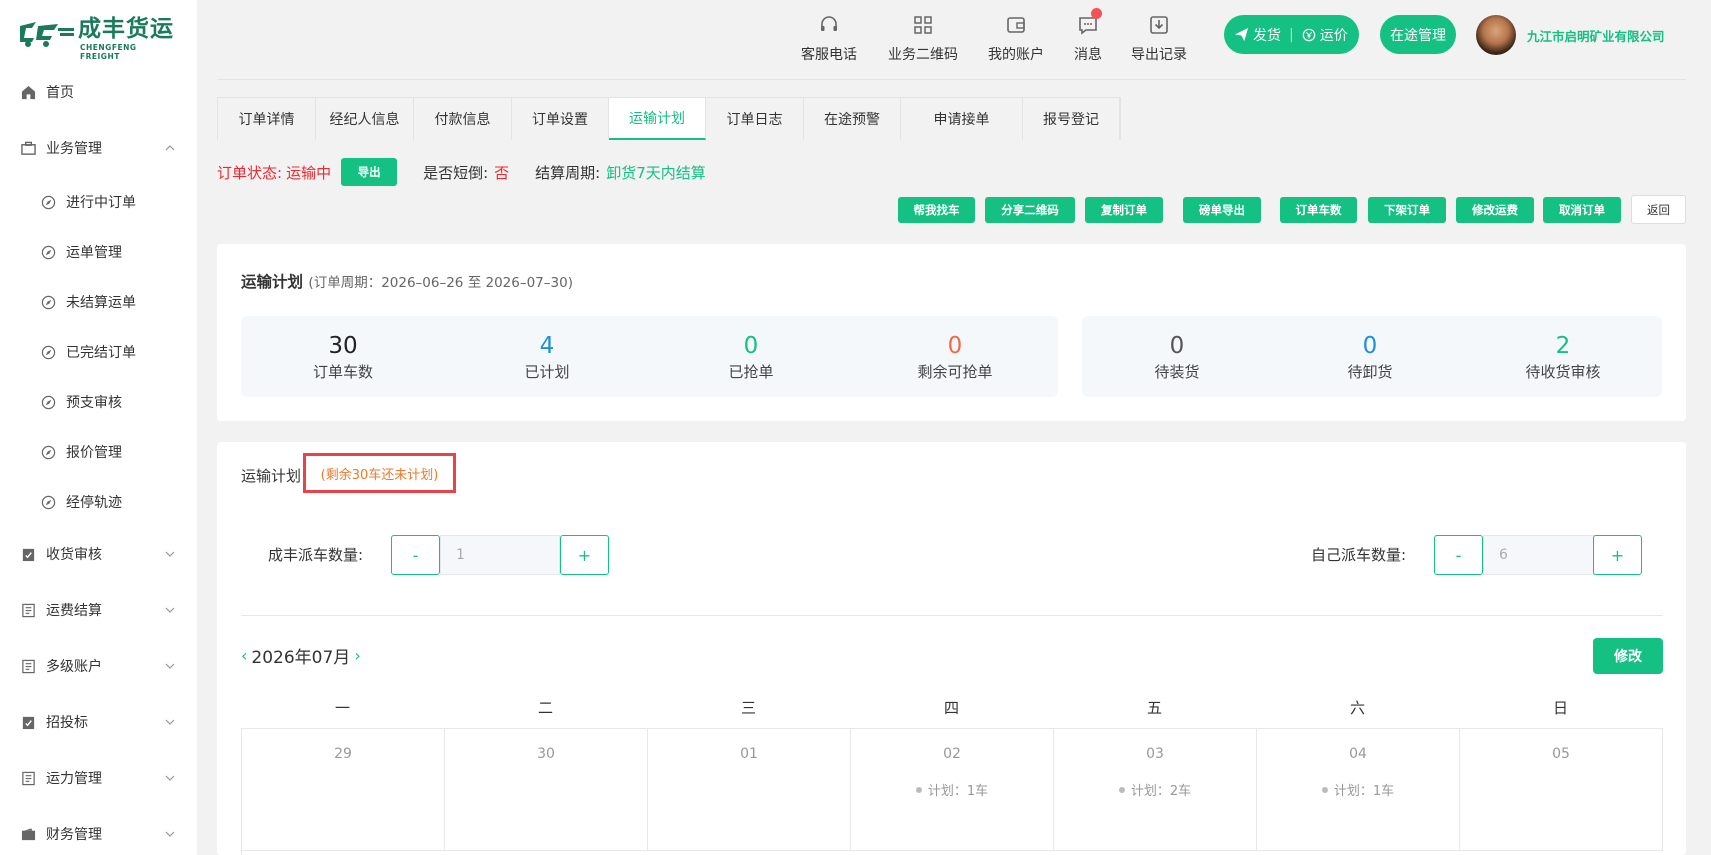 This screenshot has height=855, width=1711. What do you see at coordinates (170, 148) in the screenshot?
I see `chevron-up-icon` at bounding box center [170, 148].